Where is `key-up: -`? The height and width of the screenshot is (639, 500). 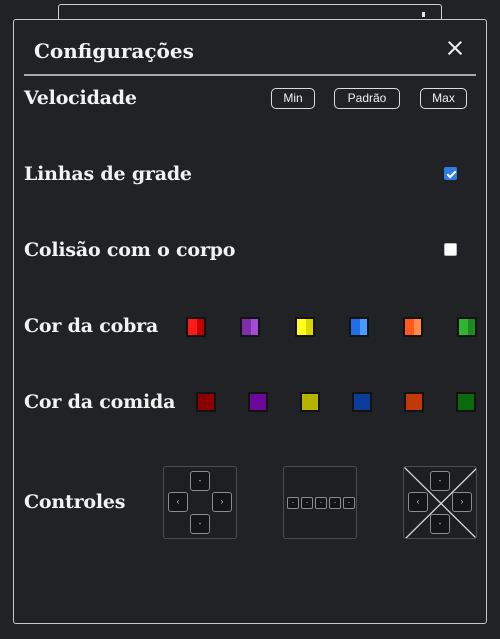 key-up: - is located at coordinates (200, 481).